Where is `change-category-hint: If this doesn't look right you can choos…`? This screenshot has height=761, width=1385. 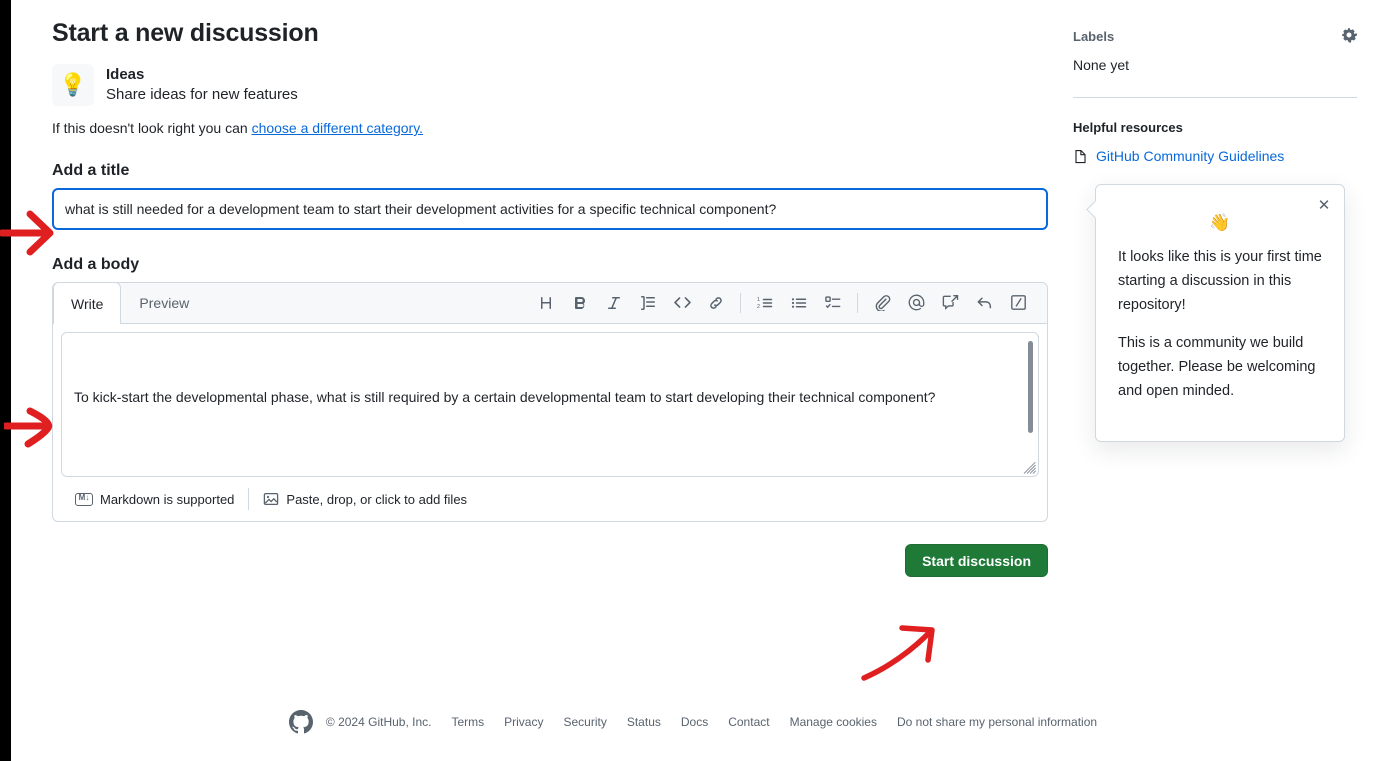
change-category-hint: If this doesn't look right you can choos… is located at coordinates (552, 128).